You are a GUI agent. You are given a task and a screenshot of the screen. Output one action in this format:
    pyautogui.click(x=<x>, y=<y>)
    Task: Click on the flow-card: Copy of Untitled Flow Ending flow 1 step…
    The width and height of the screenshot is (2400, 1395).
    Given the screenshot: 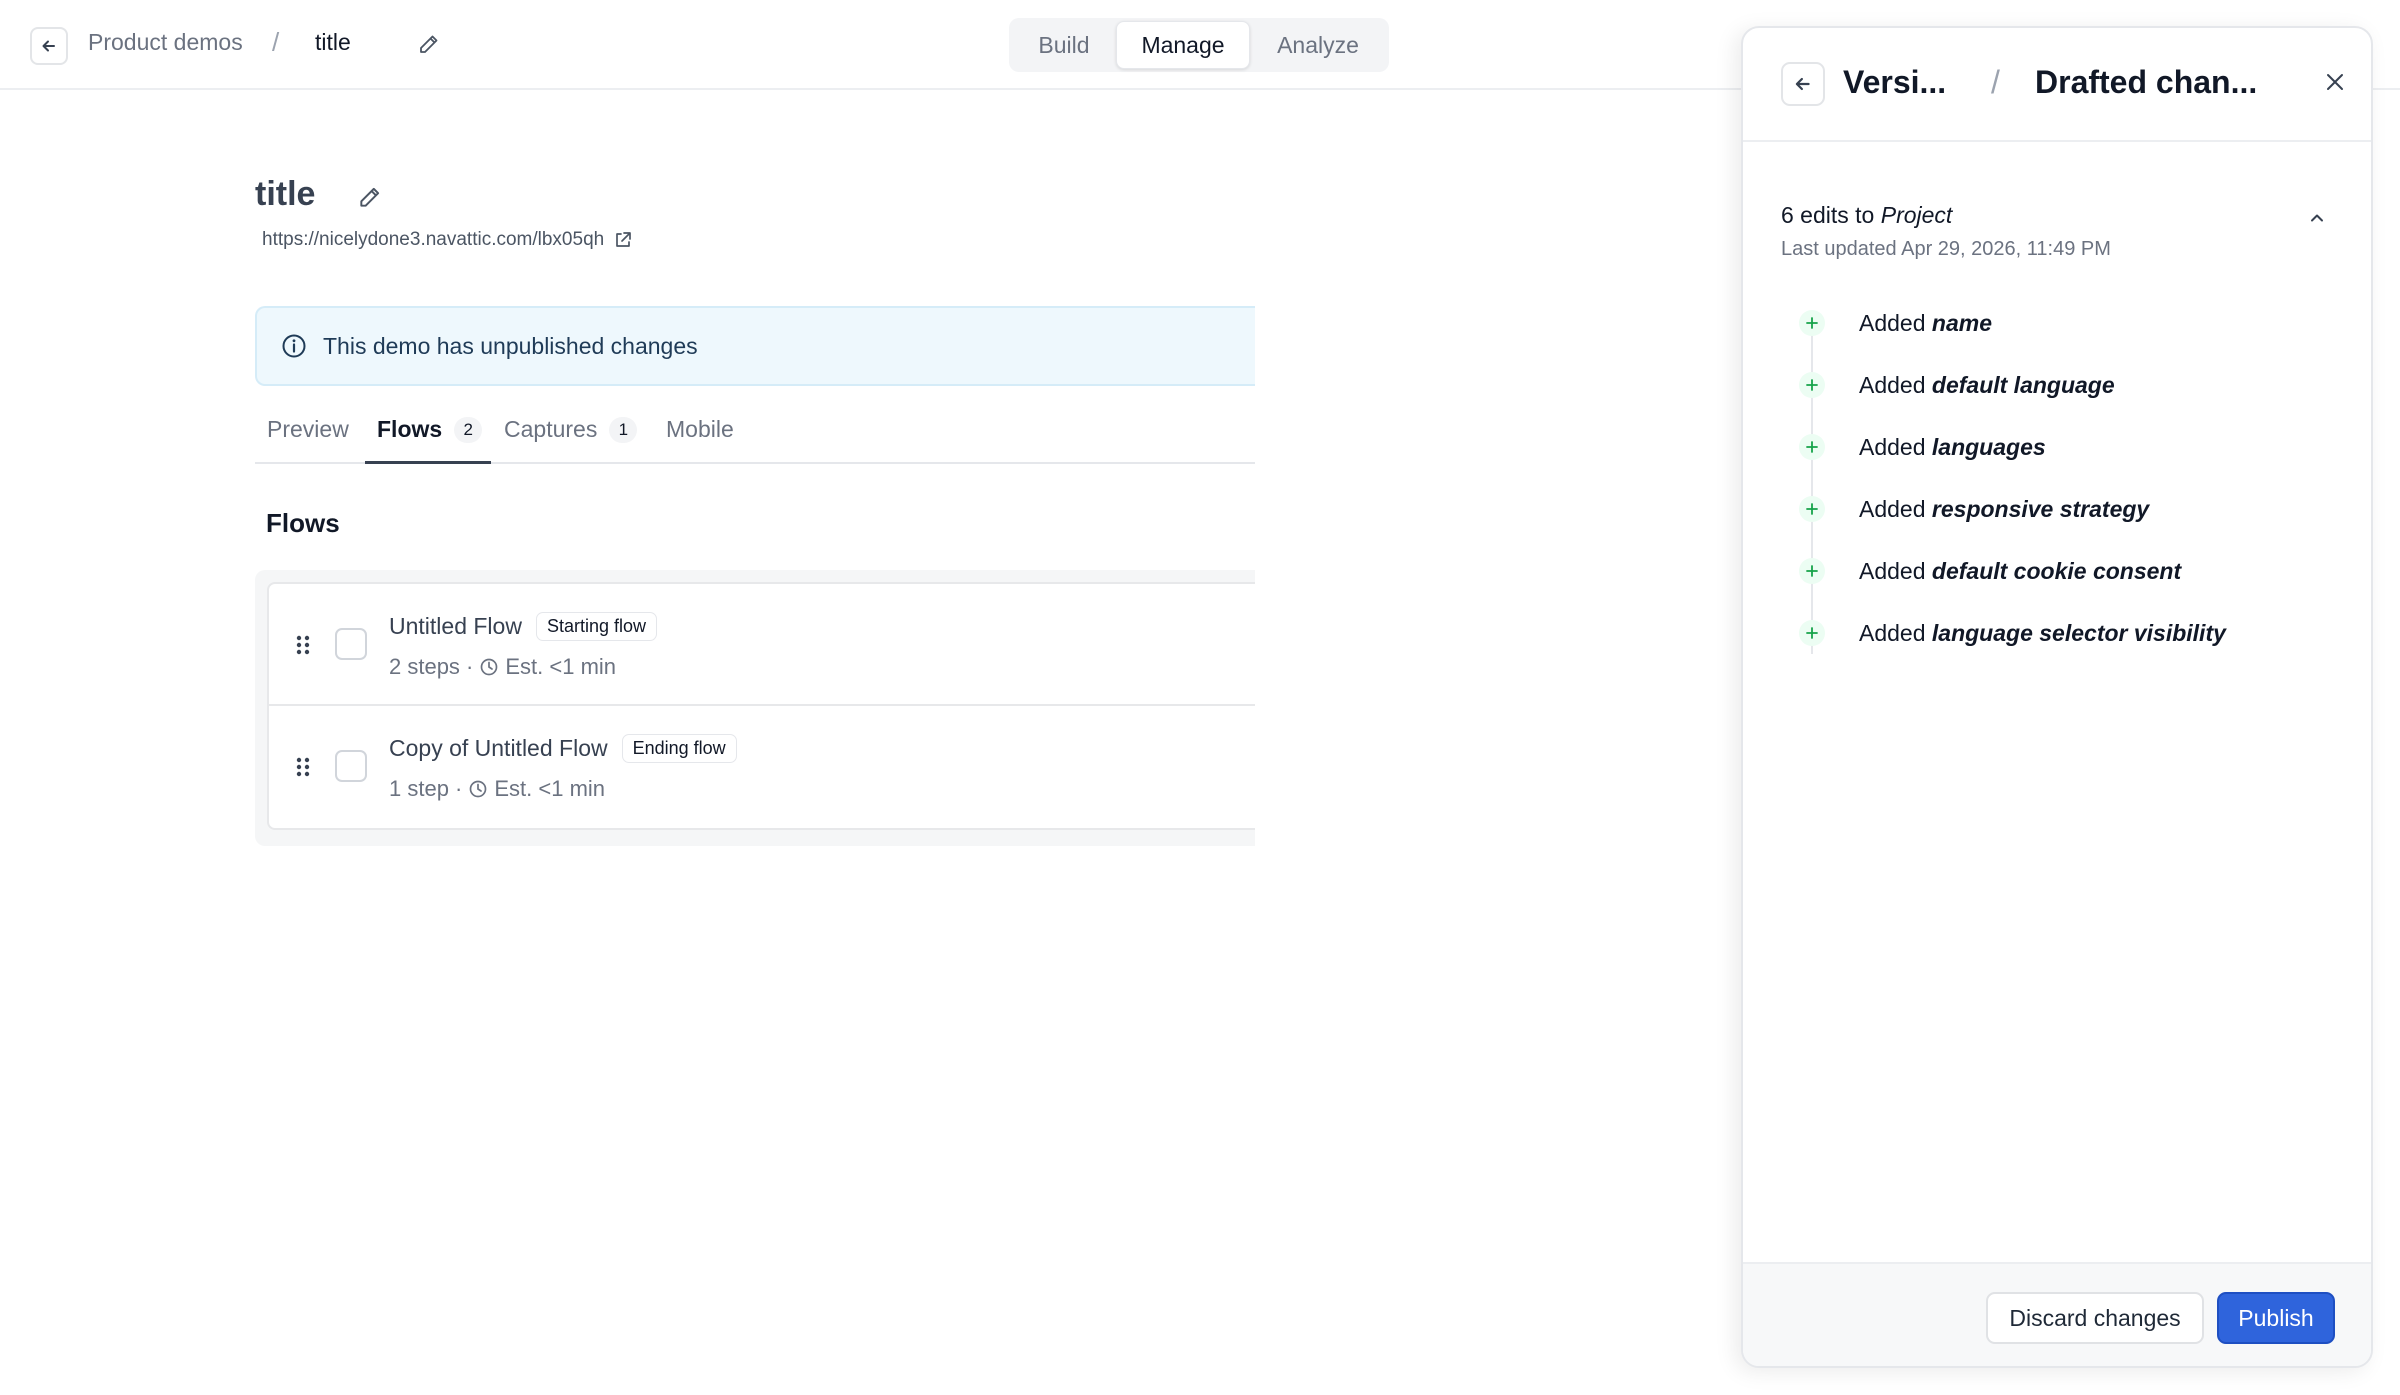 What is the action you would take?
    pyautogui.click(x=761, y=768)
    